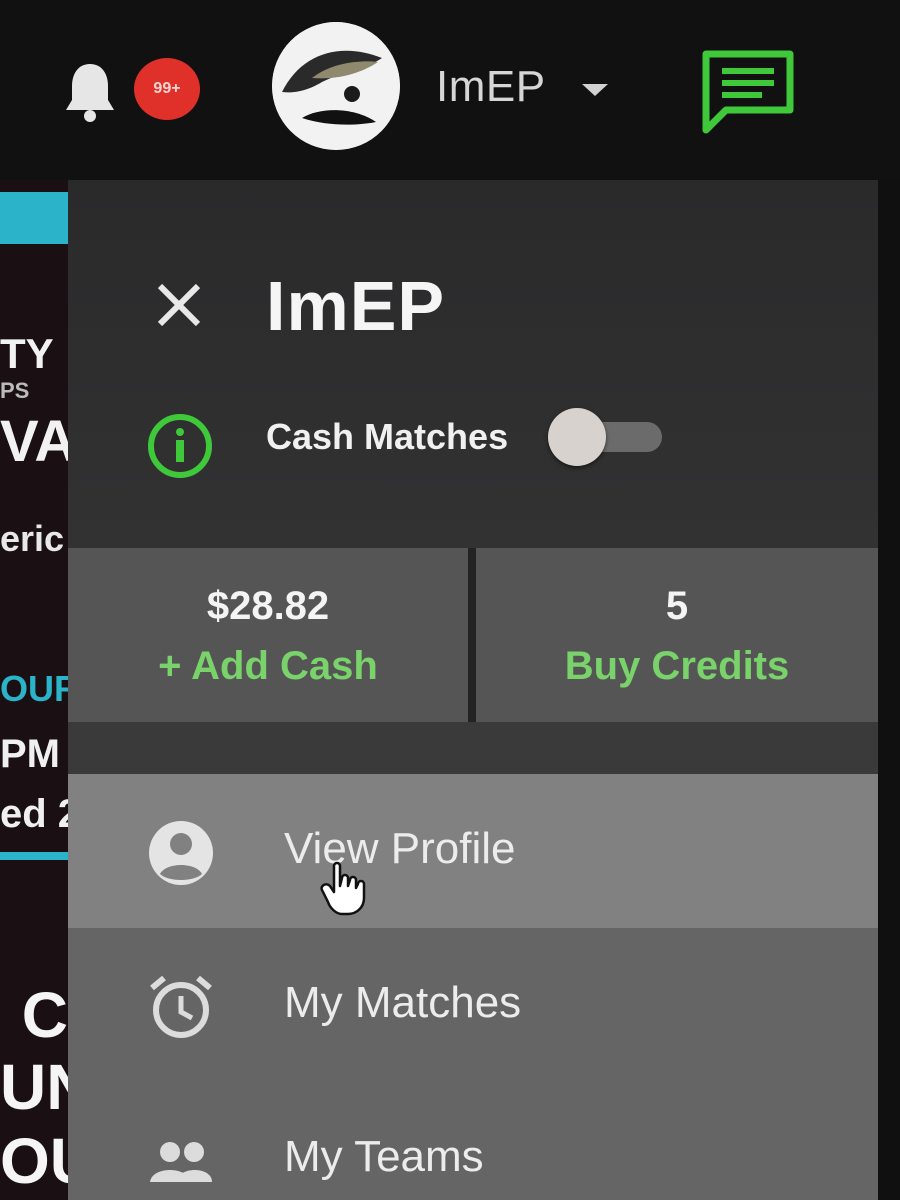 The height and width of the screenshot is (1200, 900). Describe the element at coordinates (677, 606) in the screenshot. I see `credits-balance: 5` at that location.